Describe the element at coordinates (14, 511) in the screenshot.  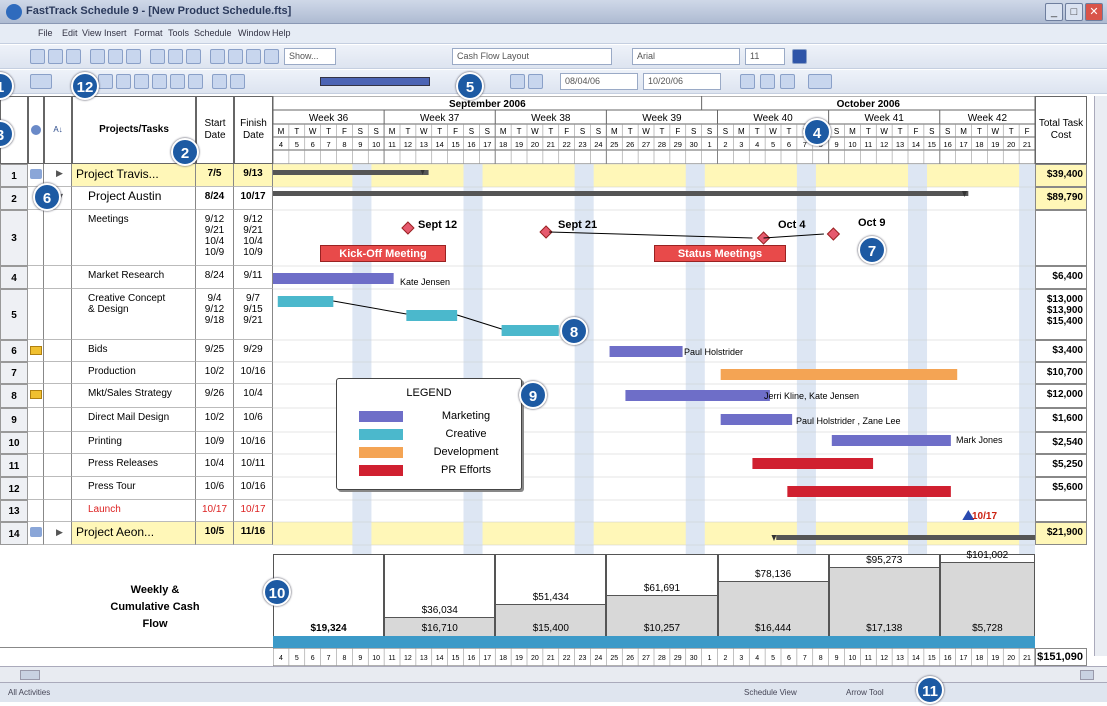
I see `row-number: 13` at that location.